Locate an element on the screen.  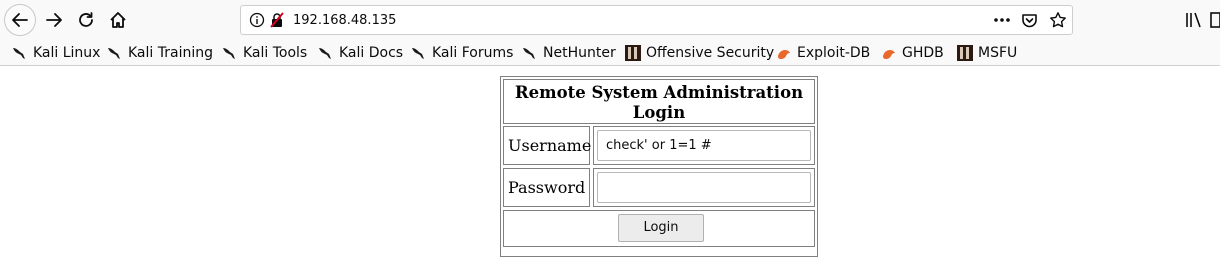
home-button is located at coordinates (118, 20).